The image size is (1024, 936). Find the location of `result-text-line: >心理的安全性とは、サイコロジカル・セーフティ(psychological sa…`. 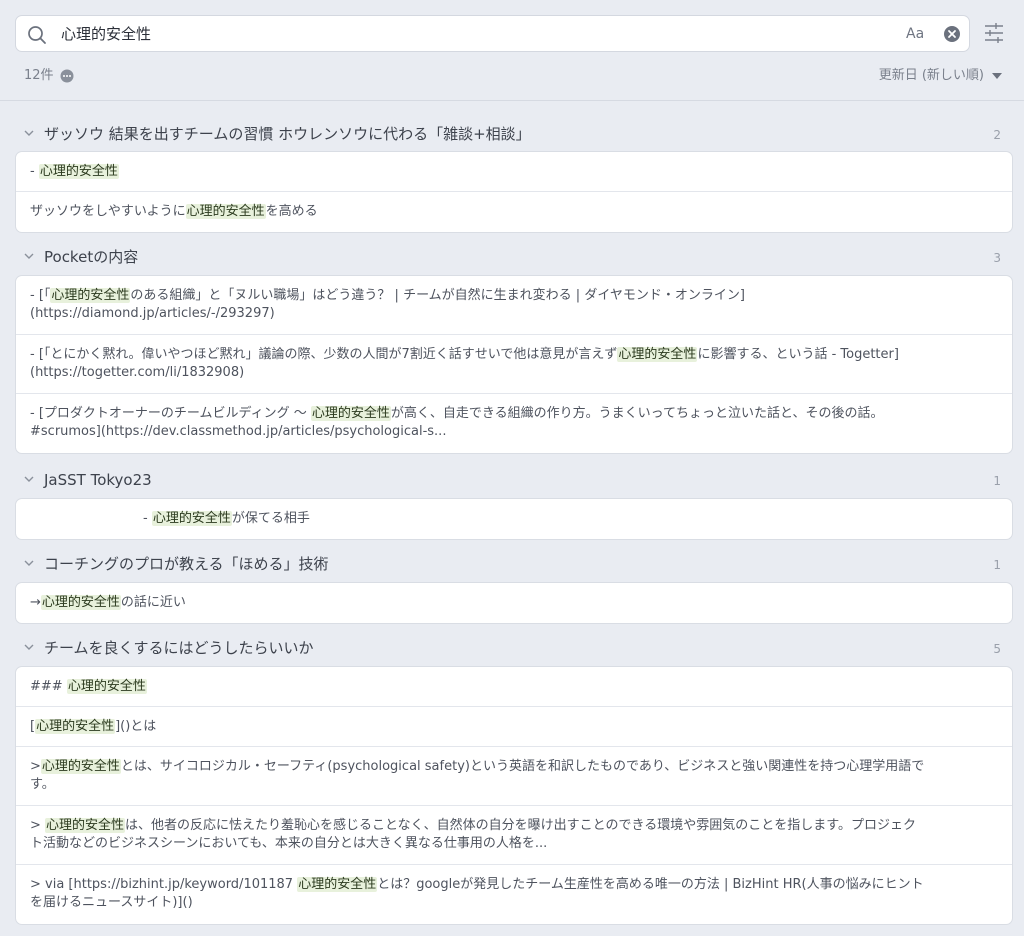

result-text-line: >心理的安全性とは、サイコロジカル・セーフティ(psychological sa… is located at coordinates (477, 766).